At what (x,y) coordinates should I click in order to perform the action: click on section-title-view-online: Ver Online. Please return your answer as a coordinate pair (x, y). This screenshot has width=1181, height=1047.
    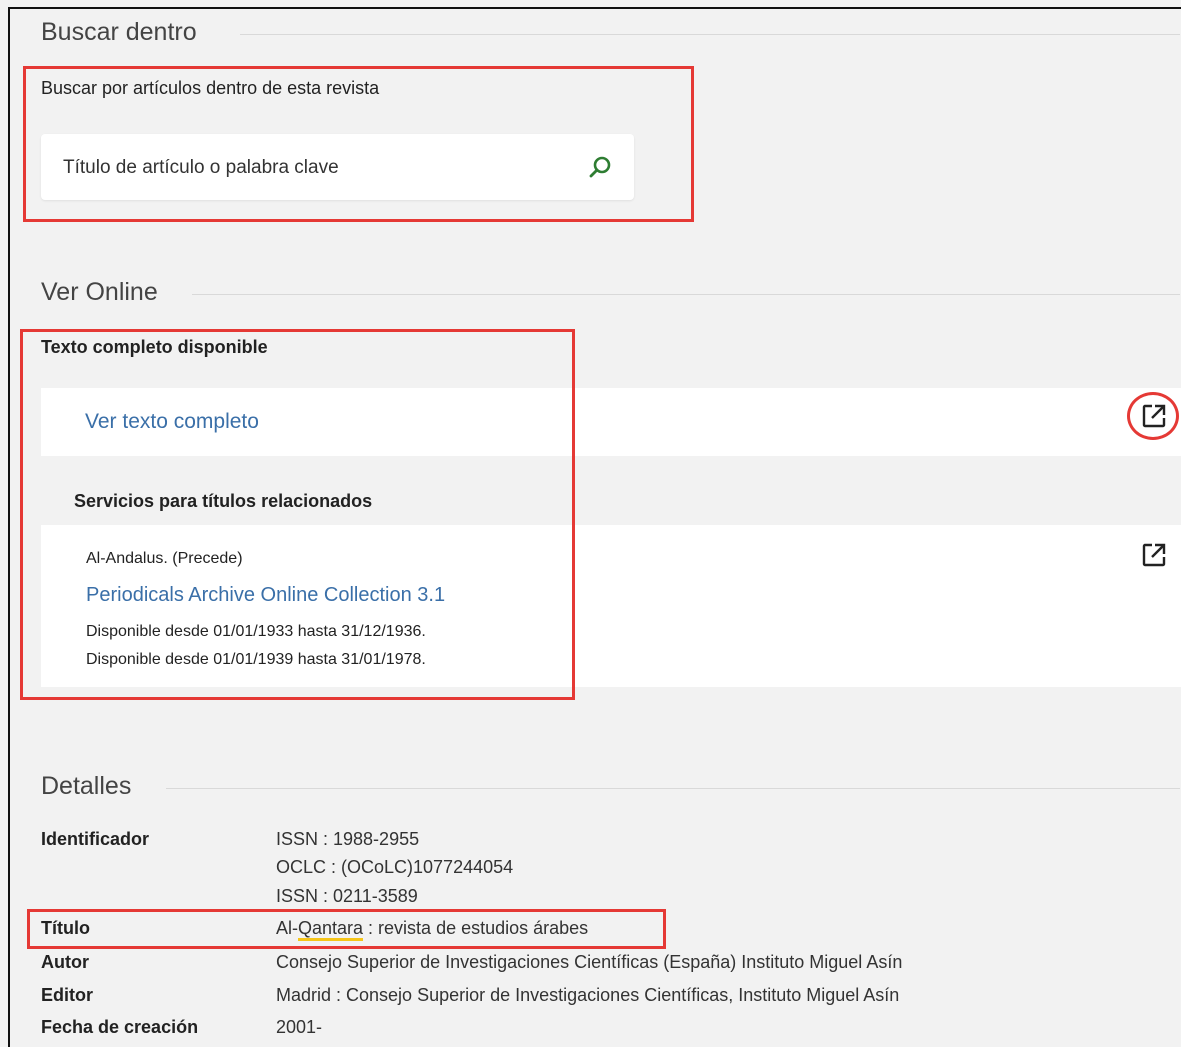
    Looking at the image, I should click on (99, 292).